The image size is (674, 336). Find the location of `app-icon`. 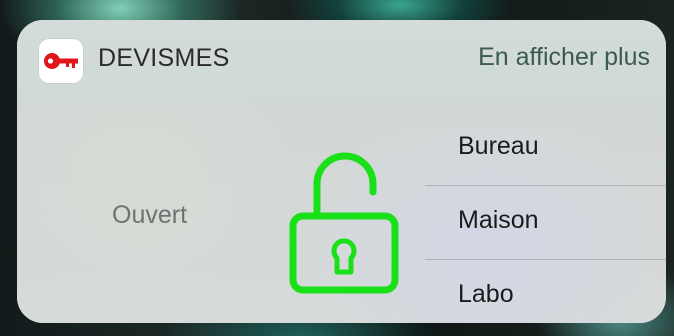

app-icon is located at coordinates (61, 61).